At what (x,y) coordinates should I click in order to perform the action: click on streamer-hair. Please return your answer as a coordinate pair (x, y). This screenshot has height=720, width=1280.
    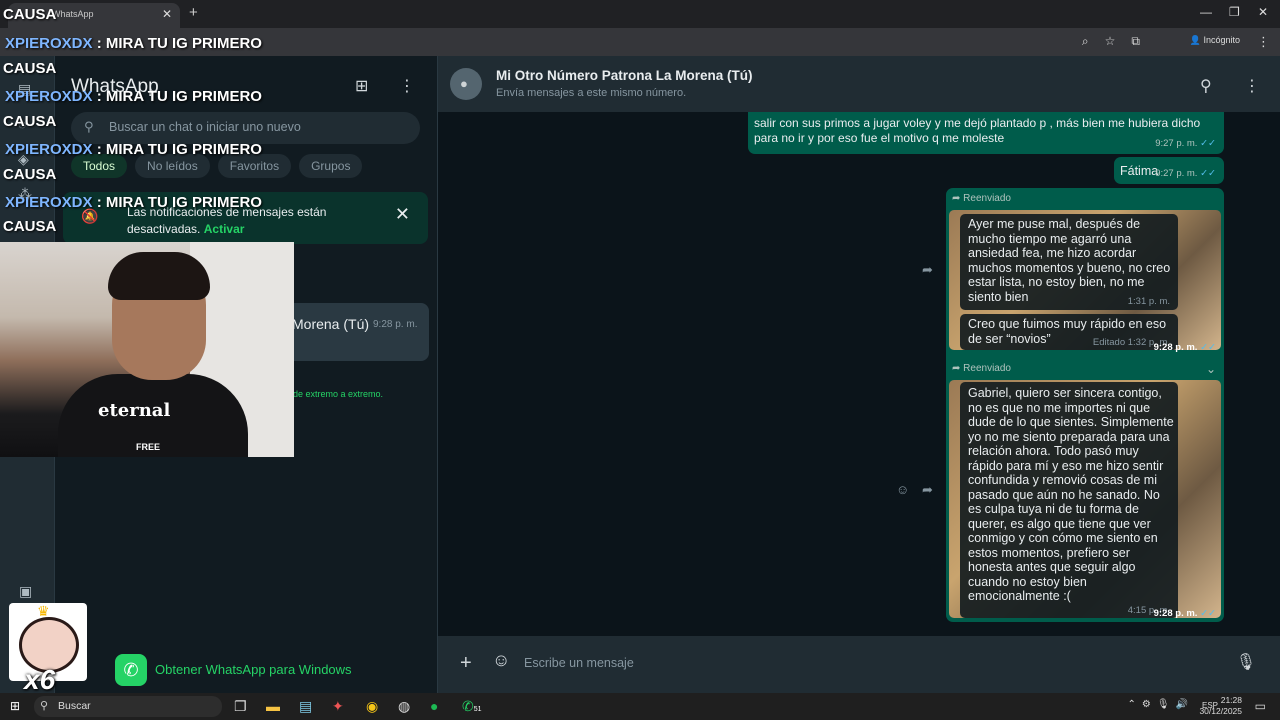
    Looking at the image, I should click on (159, 276).